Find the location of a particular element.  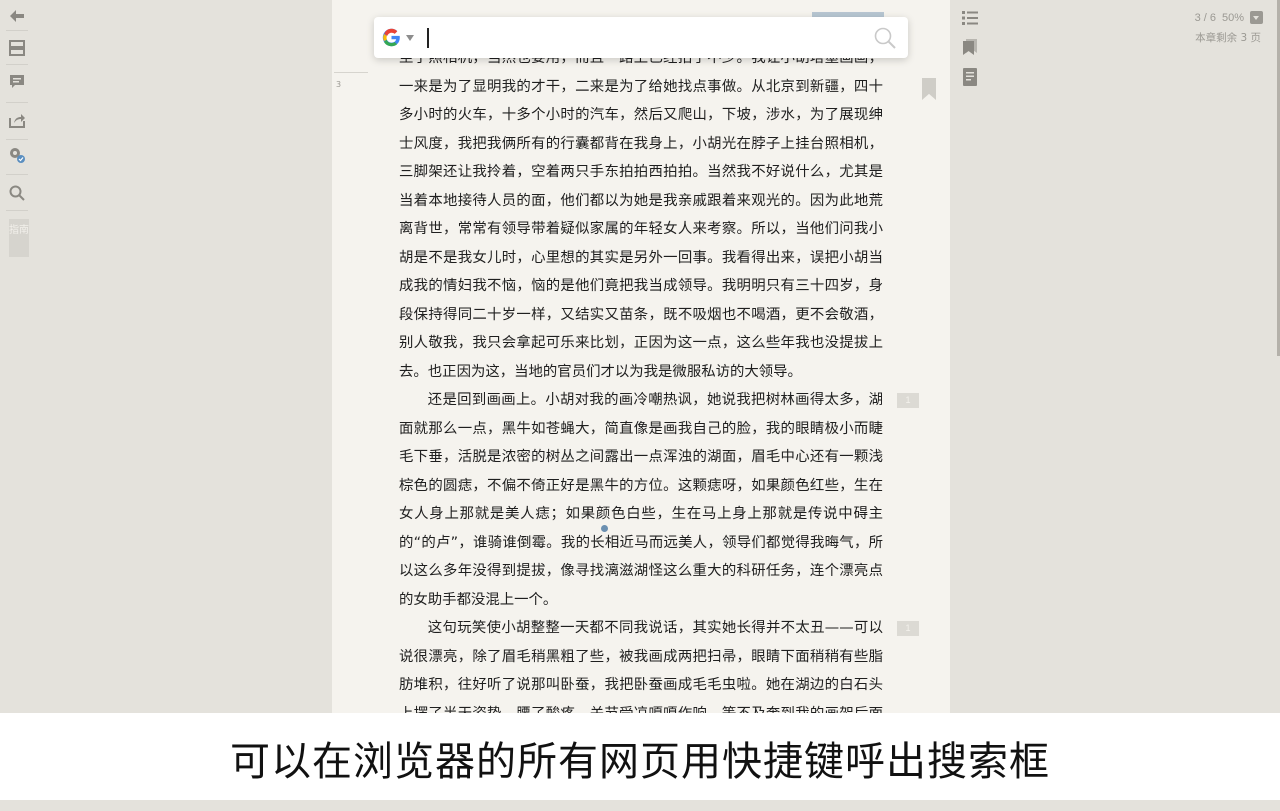

caption-bar: 可以在浏览器的所有网页用快捷键呼出搜索框 is located at coordinates (640, 756).